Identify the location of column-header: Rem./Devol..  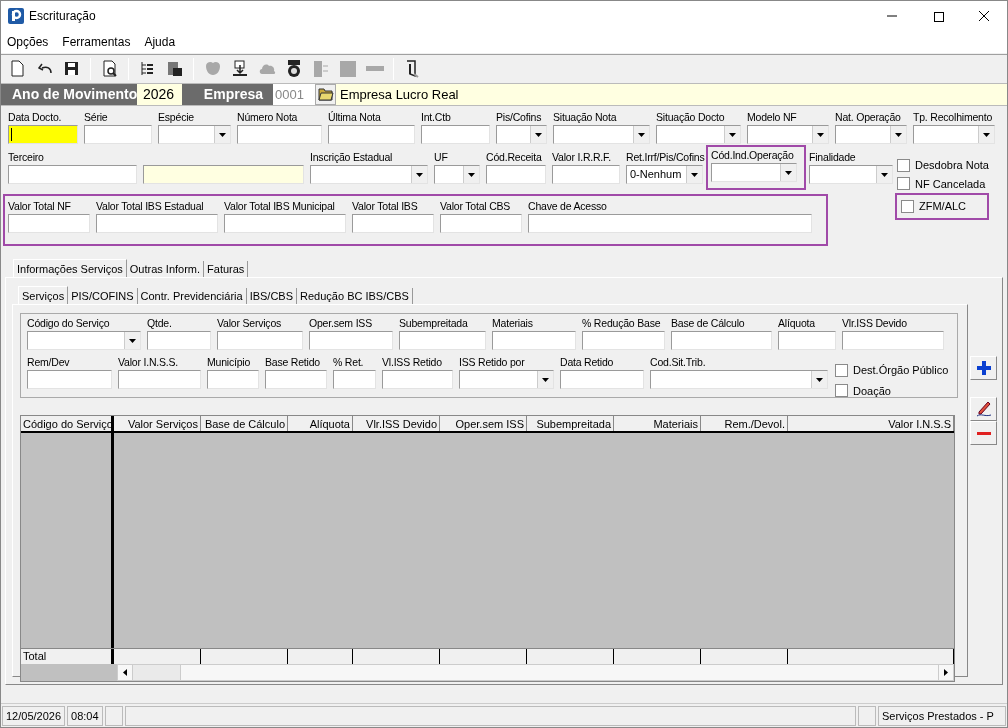
(744, 423).